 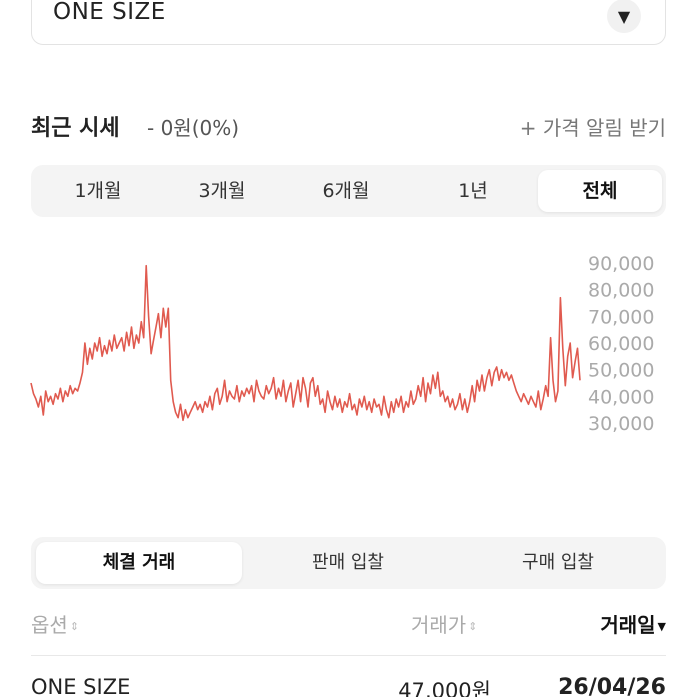 I want to click on tab-sell-bids: 판매 입찰, so click(x=348, y=563).